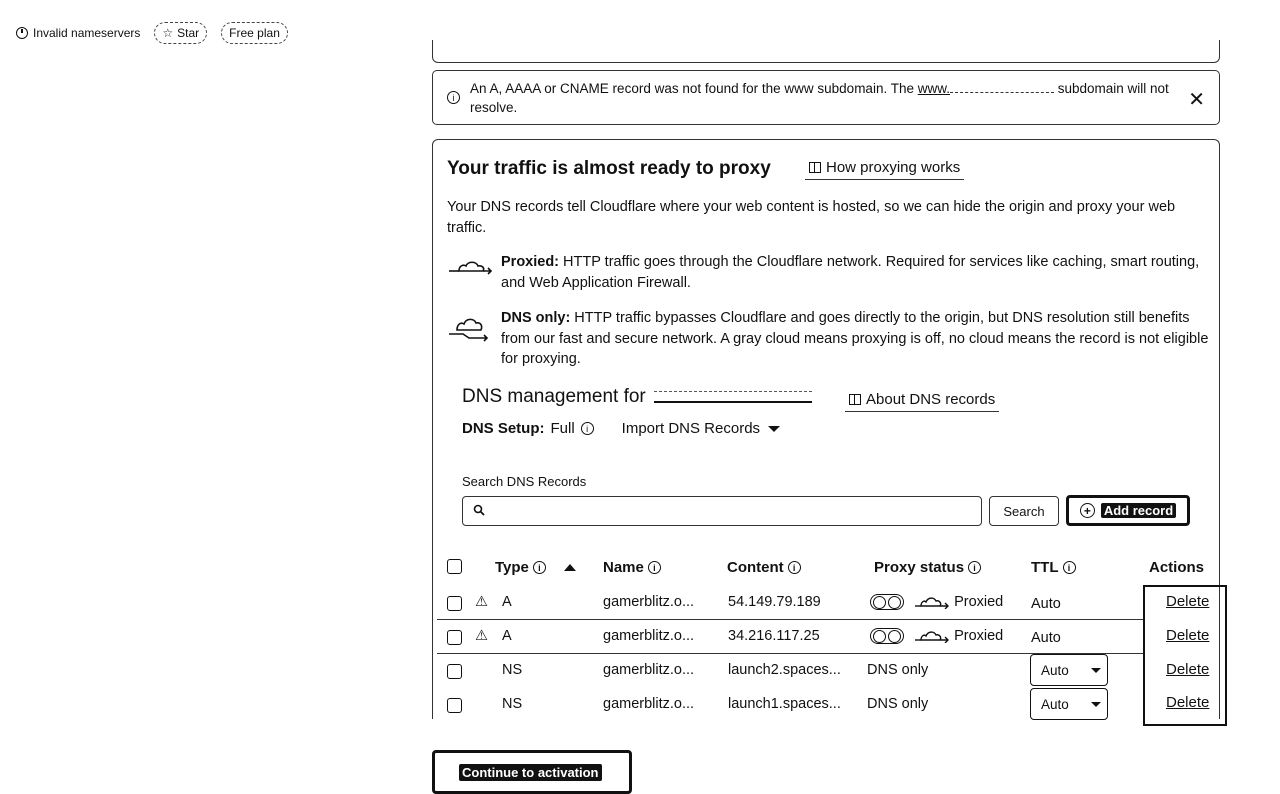 The image size is (1280, 794). I want to click on dns-setup-label: DNS Setup:, so click(503, 428).